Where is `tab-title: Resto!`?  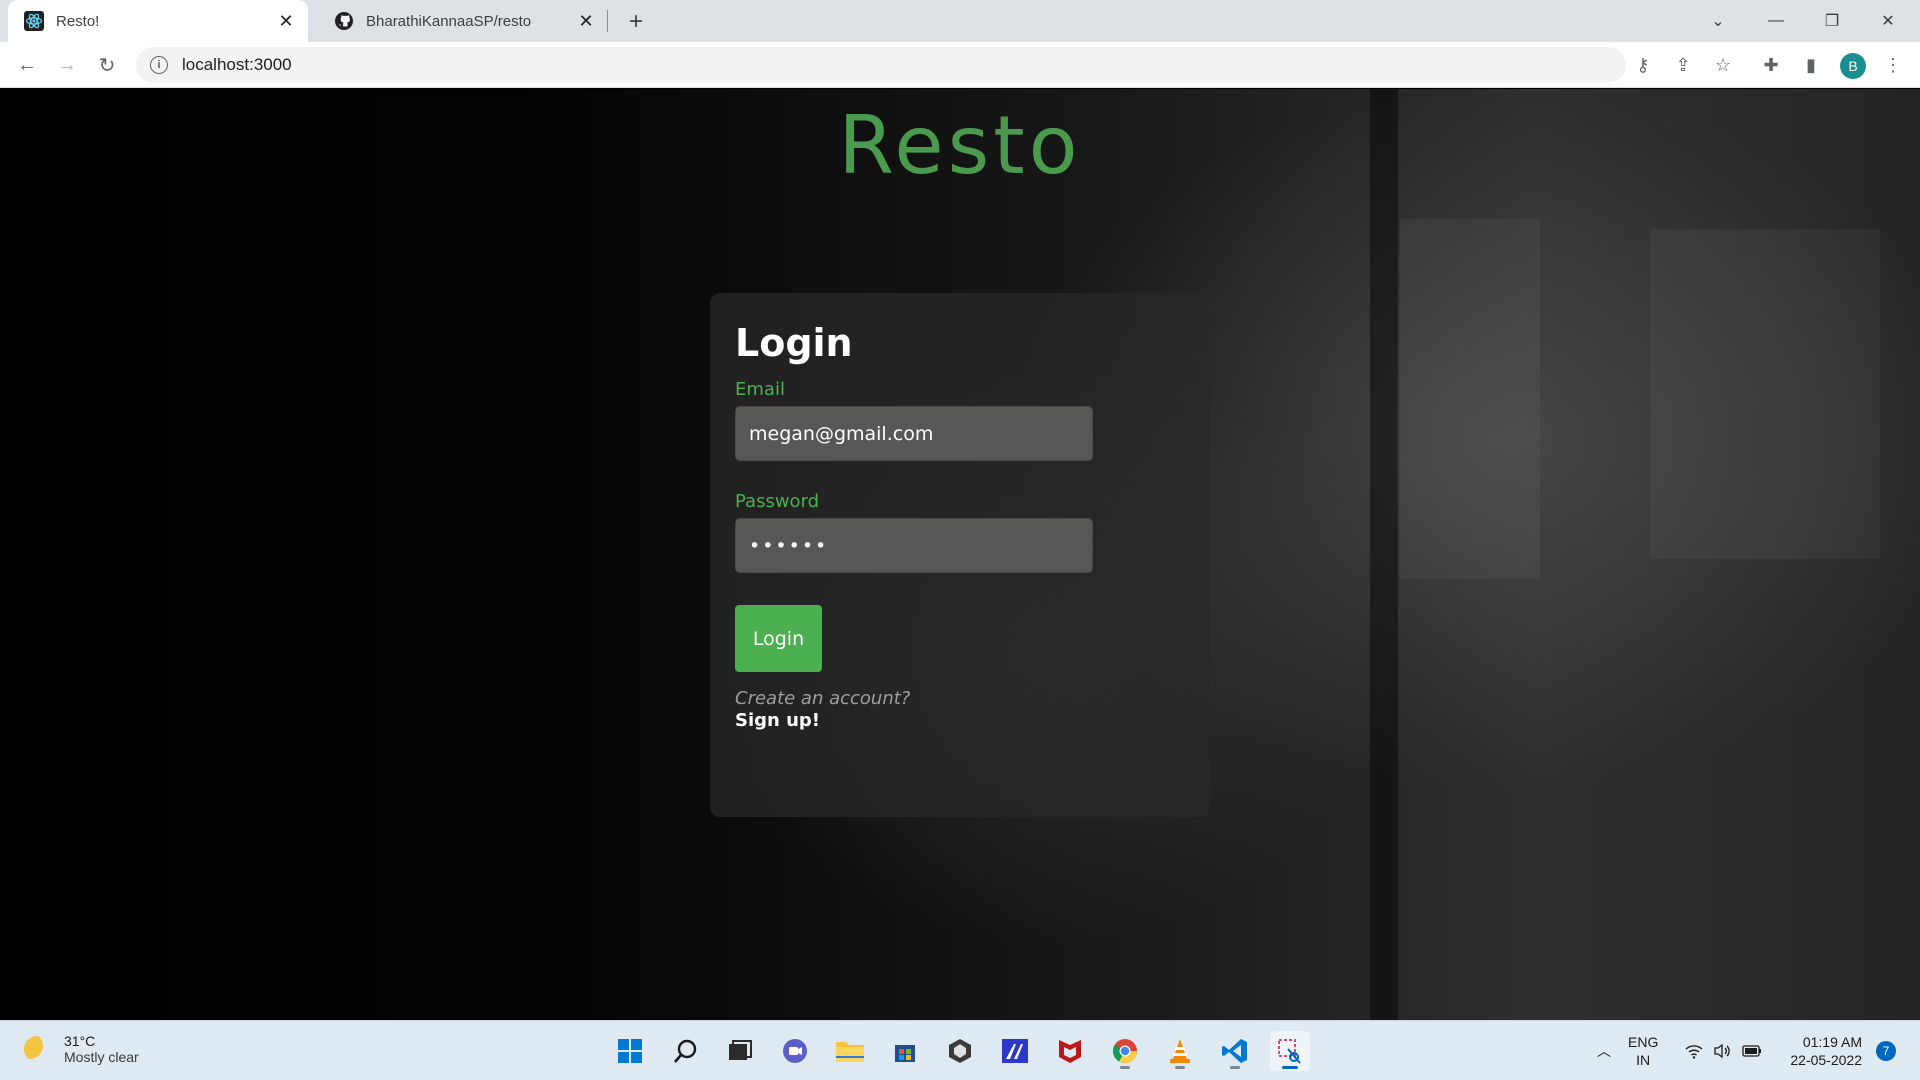
tab-title: Resto! is located at coordinates (78, 21).